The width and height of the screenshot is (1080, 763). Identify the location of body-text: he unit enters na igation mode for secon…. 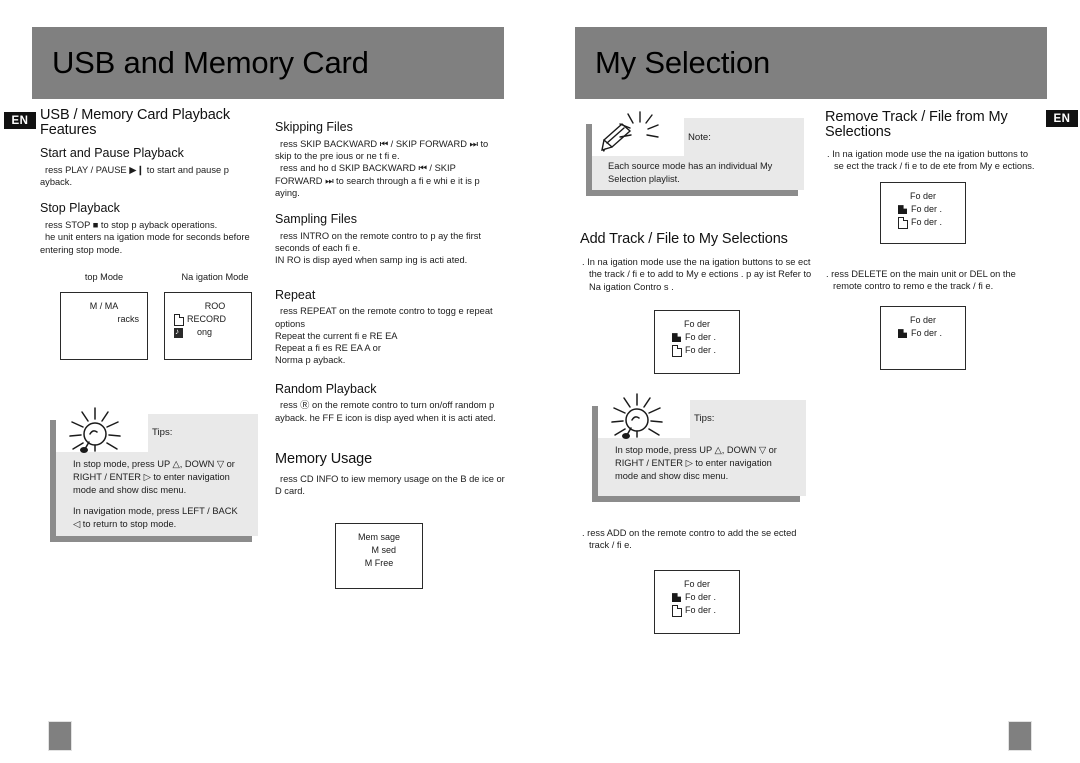
(145, 243).